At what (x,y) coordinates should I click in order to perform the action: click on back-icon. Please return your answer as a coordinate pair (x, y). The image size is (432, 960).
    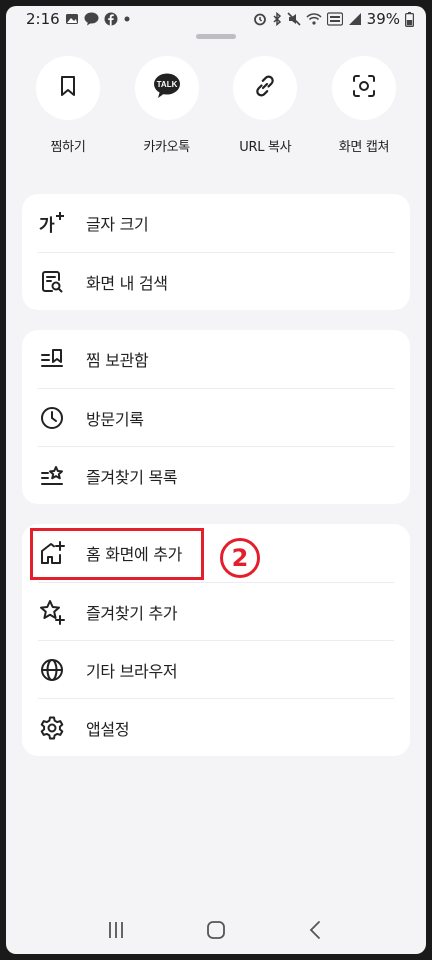
    Looking at the image, I should click on (316, 932).